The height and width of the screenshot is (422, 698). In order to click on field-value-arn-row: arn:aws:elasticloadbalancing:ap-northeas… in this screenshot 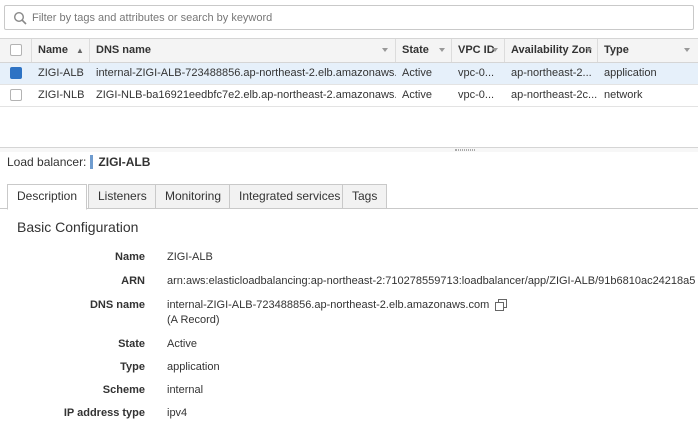, I will do `click(432, 281)`.